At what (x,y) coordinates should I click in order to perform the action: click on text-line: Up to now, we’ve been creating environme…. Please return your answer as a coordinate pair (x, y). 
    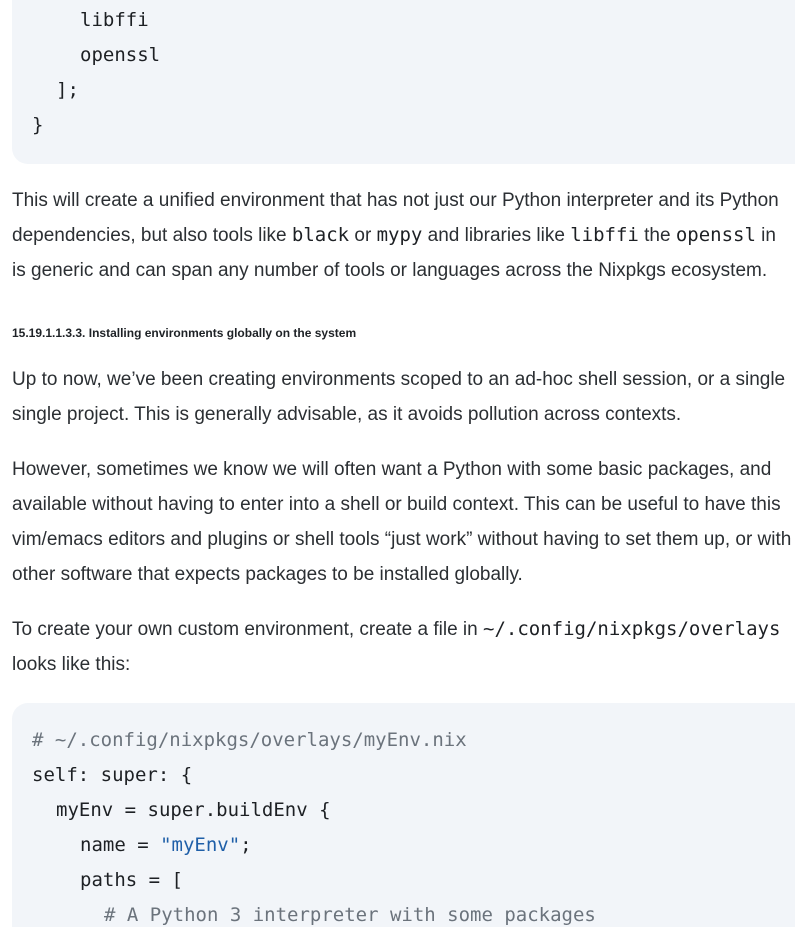
    Looking at the image, I should click on (399, 379).